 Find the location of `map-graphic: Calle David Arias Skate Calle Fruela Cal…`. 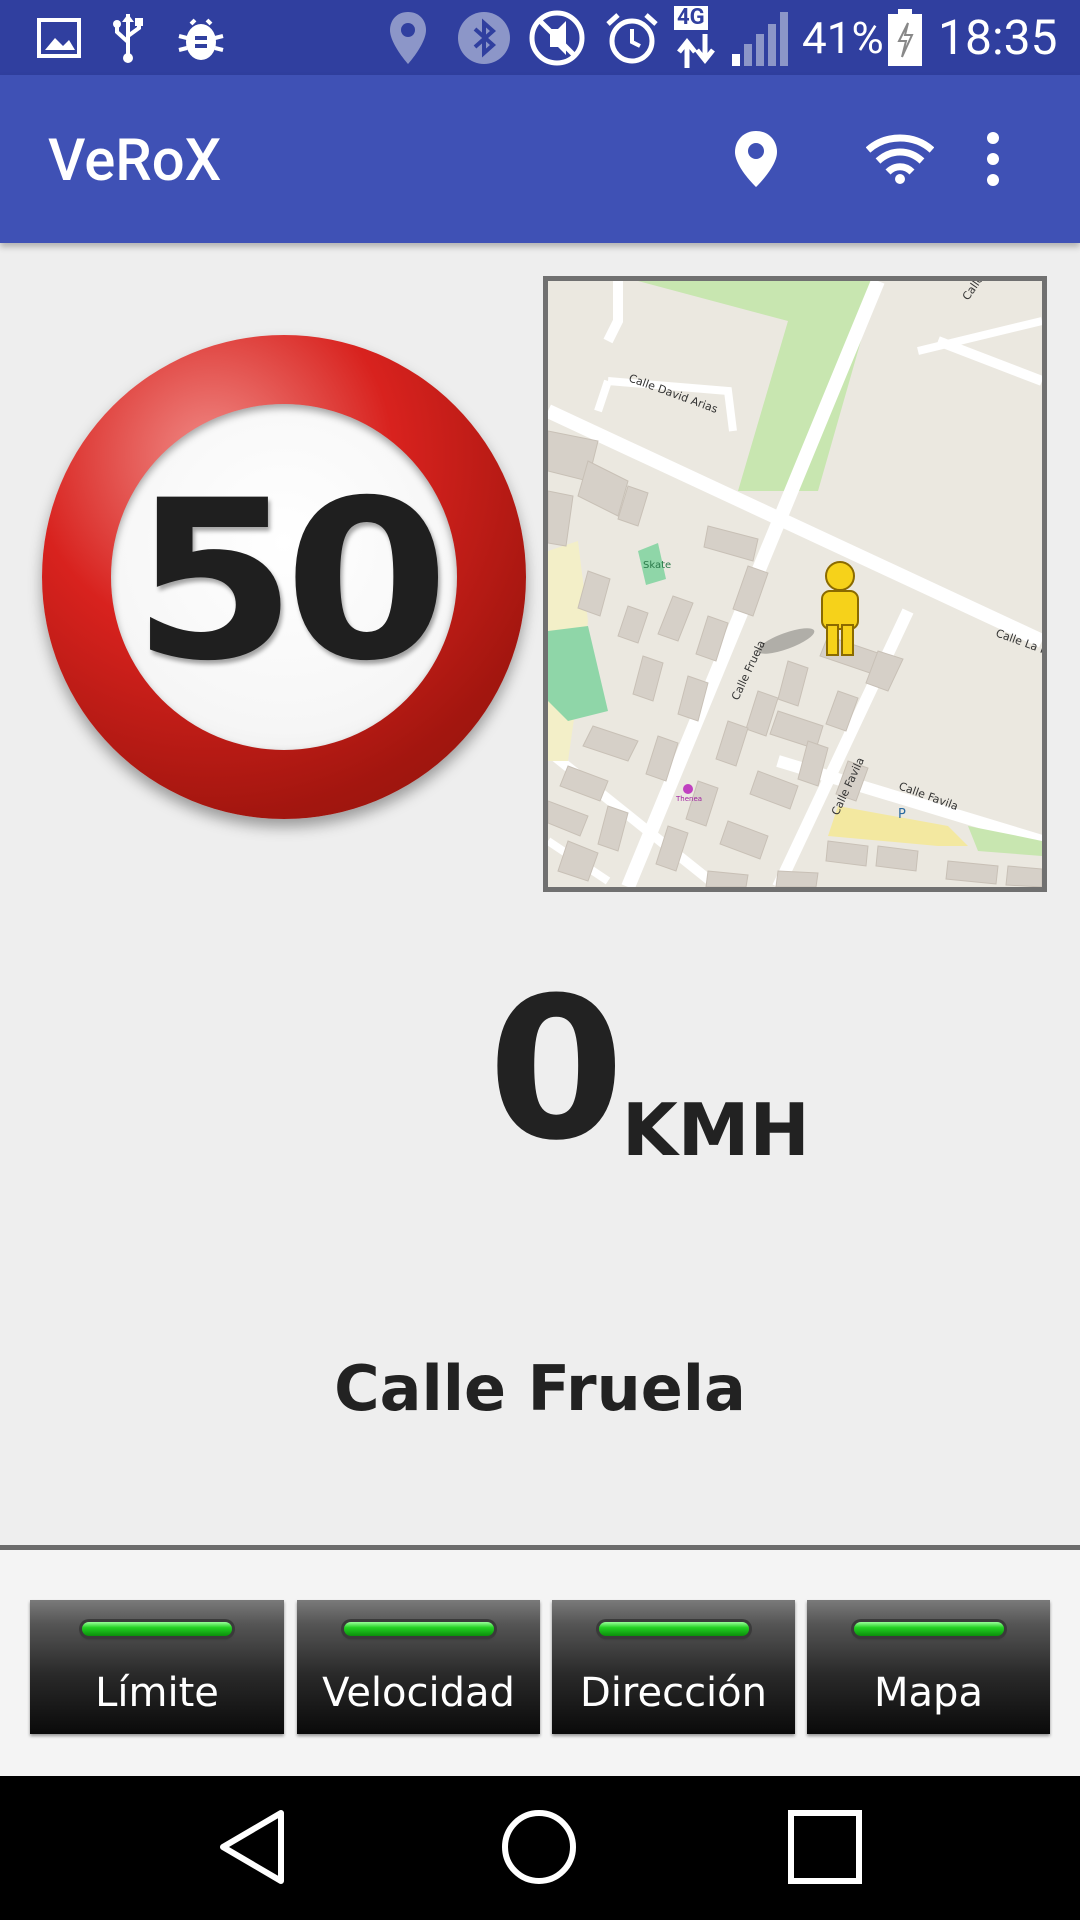

map-graphic: Calle David Arias Skate Calle Fruela Cal… is located at coordinates (795, 584).